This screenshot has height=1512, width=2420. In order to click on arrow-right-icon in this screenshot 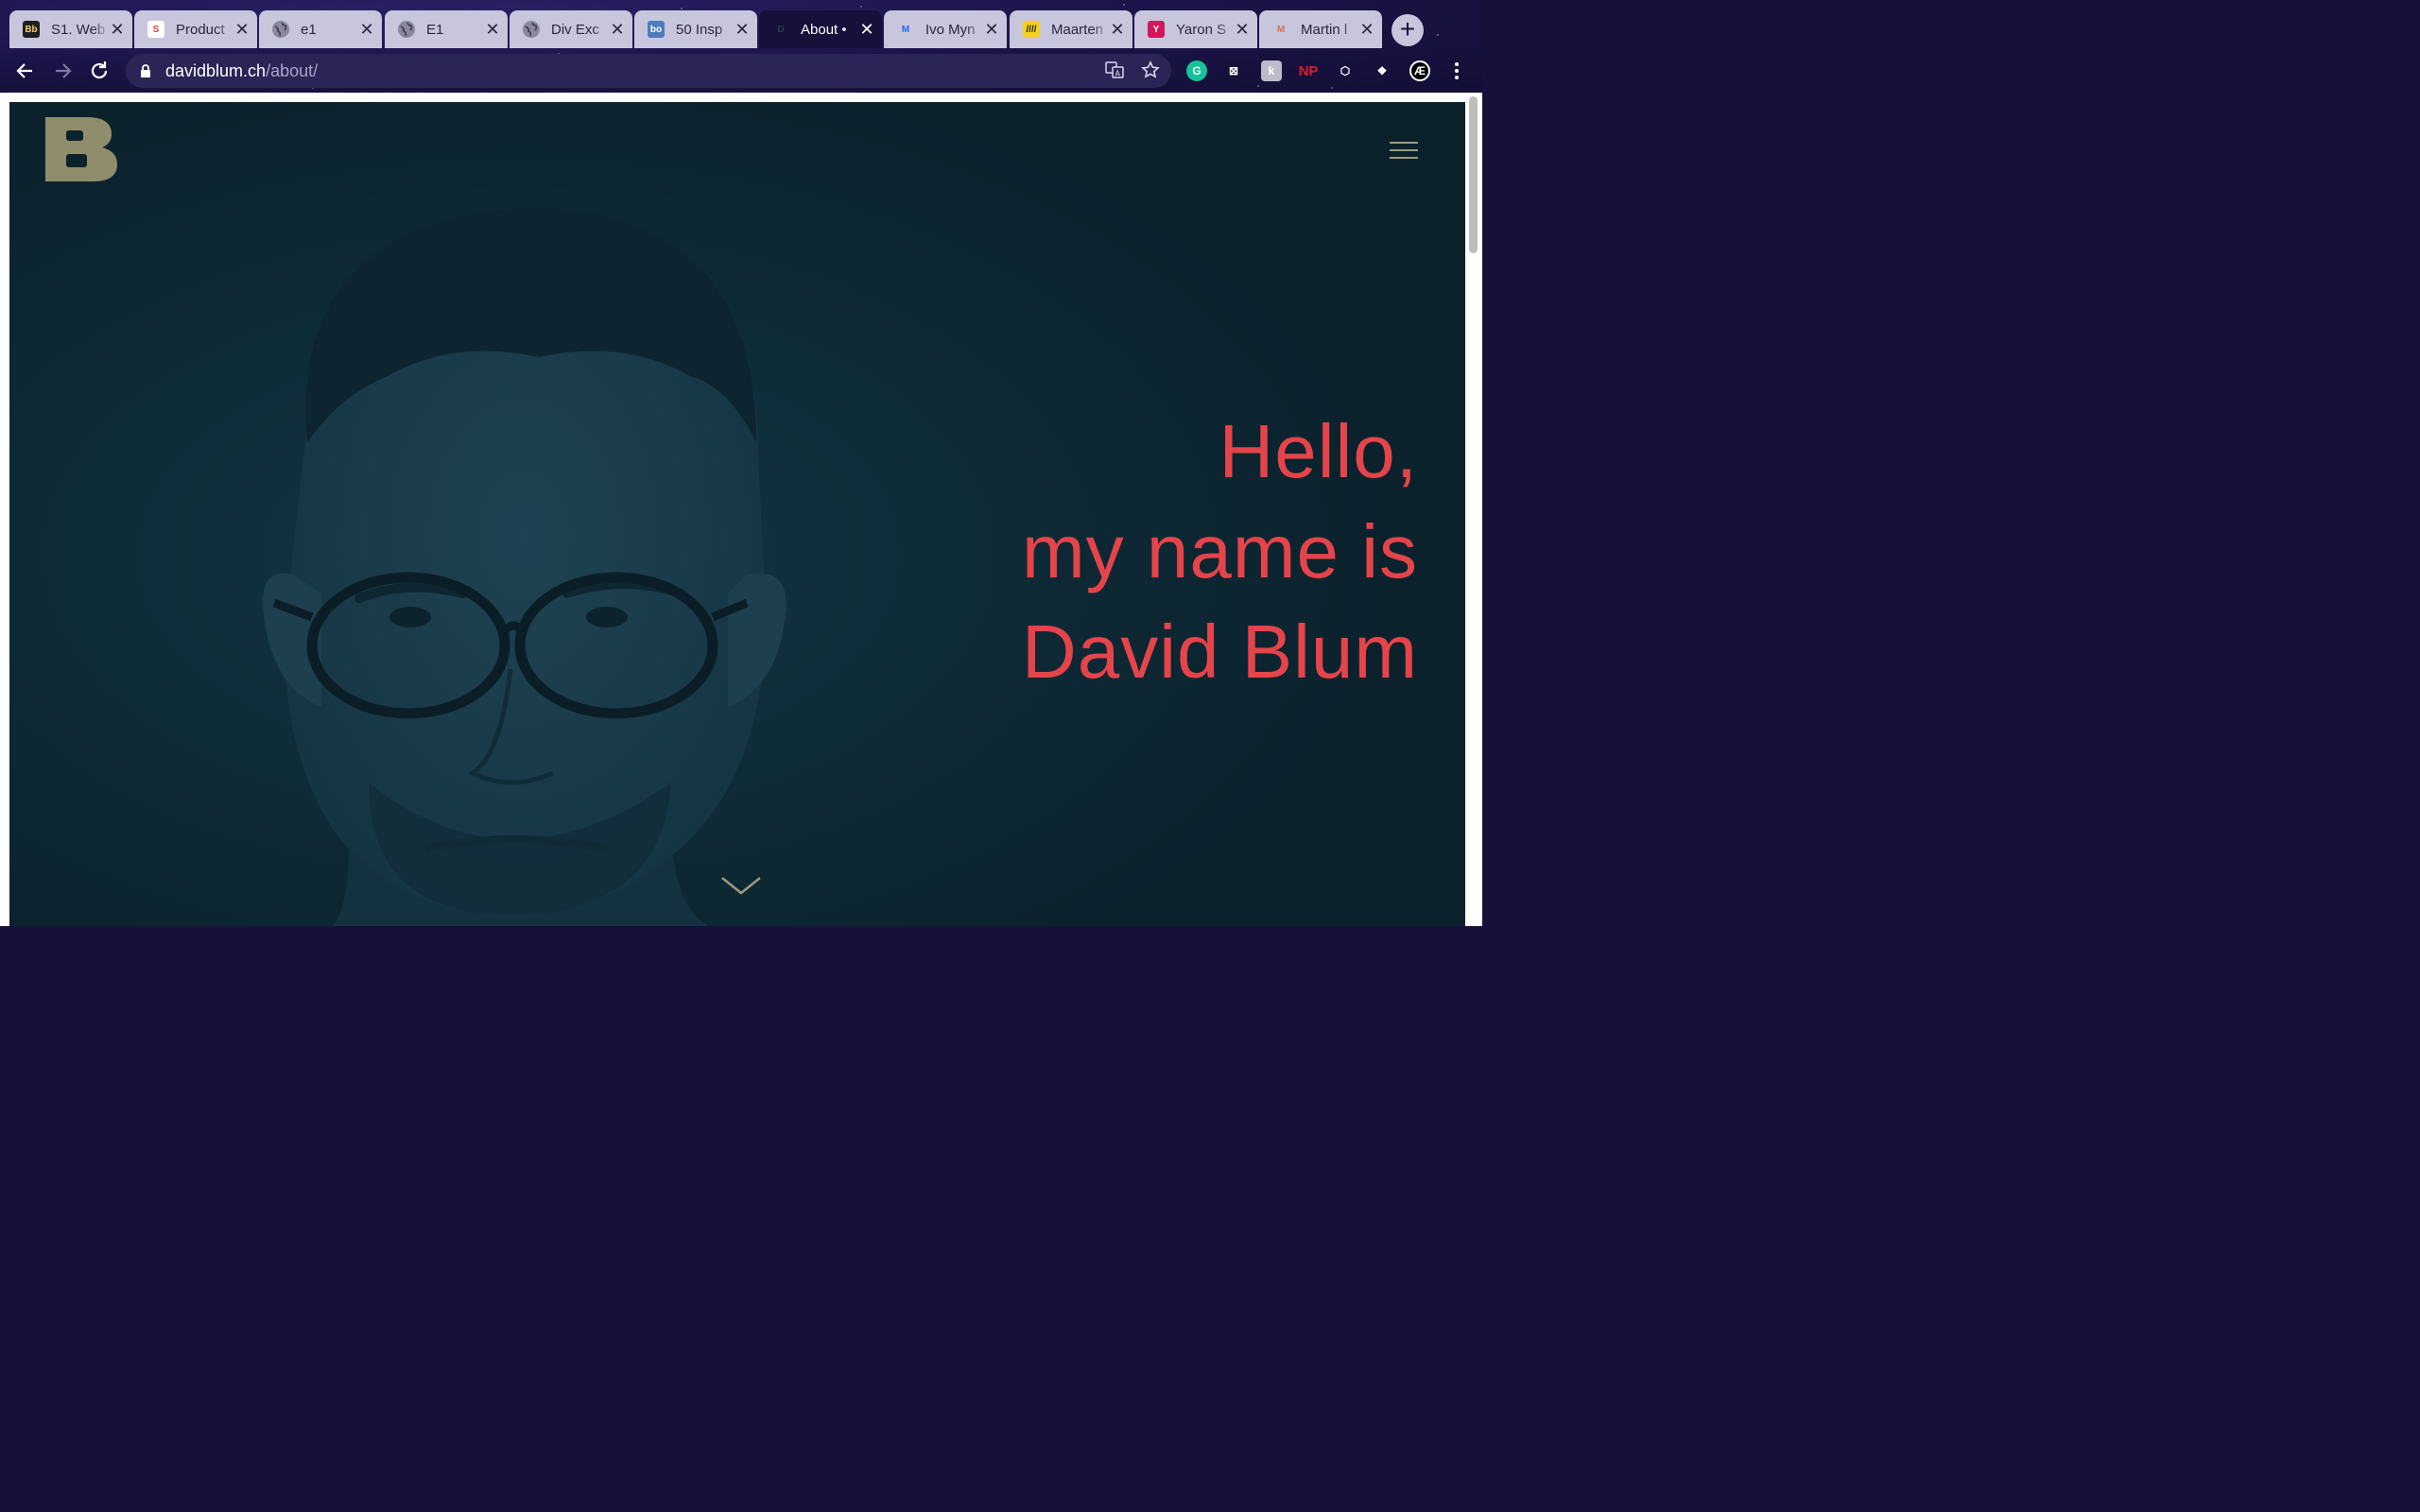, I will do `click(64, 70)`.